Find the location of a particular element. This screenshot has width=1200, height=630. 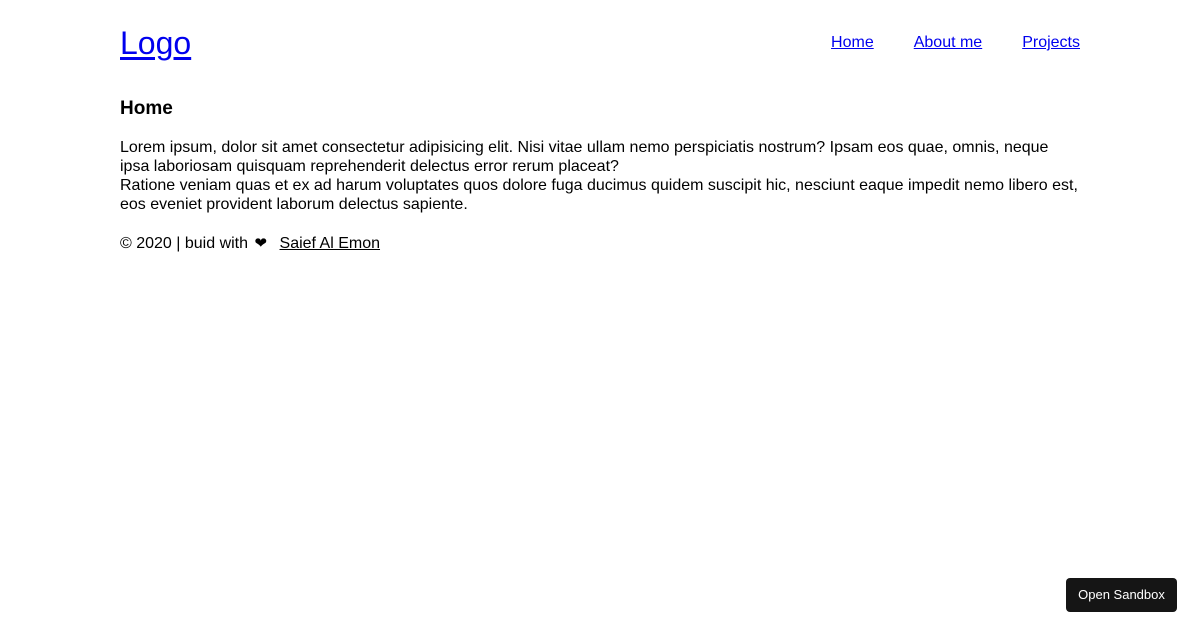

nav-link-projects: Projects is located at coordinates (1051, 43).